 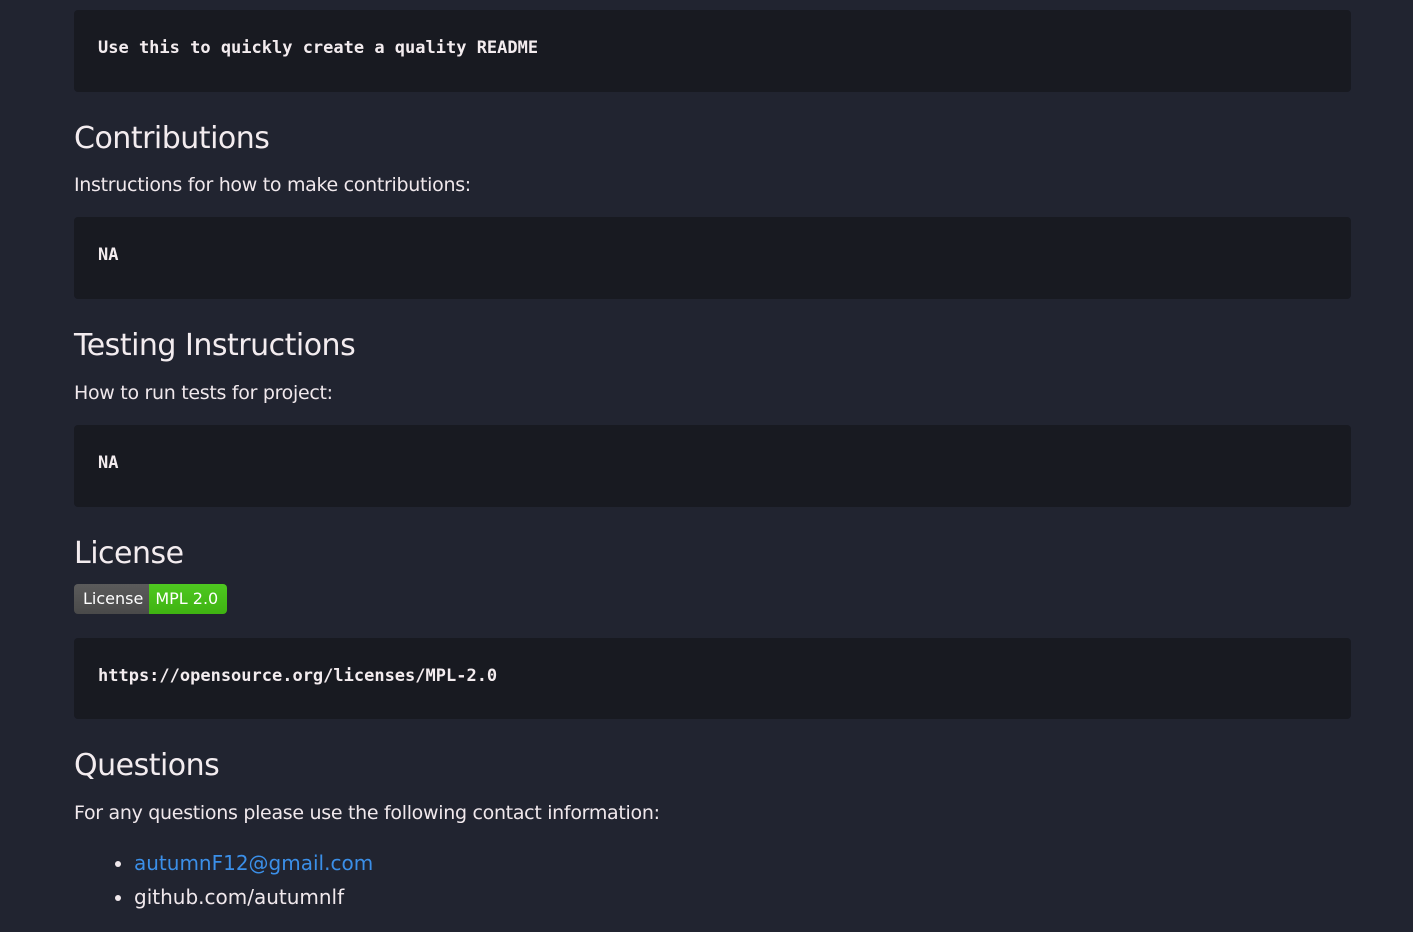 I want to click on contributions-code-block: NA, so click(x=712, y=258).